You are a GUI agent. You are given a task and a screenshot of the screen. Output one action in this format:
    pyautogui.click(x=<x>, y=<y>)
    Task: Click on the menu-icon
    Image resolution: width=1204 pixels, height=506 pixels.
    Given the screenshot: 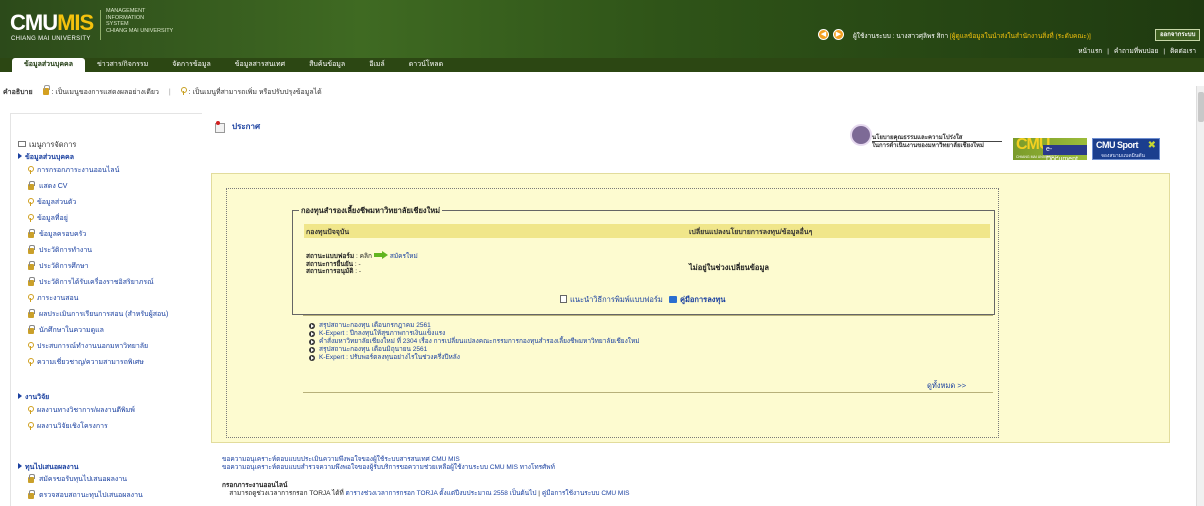 What is the action you would take?
    pyautogui.click(x=22, y=144)
    